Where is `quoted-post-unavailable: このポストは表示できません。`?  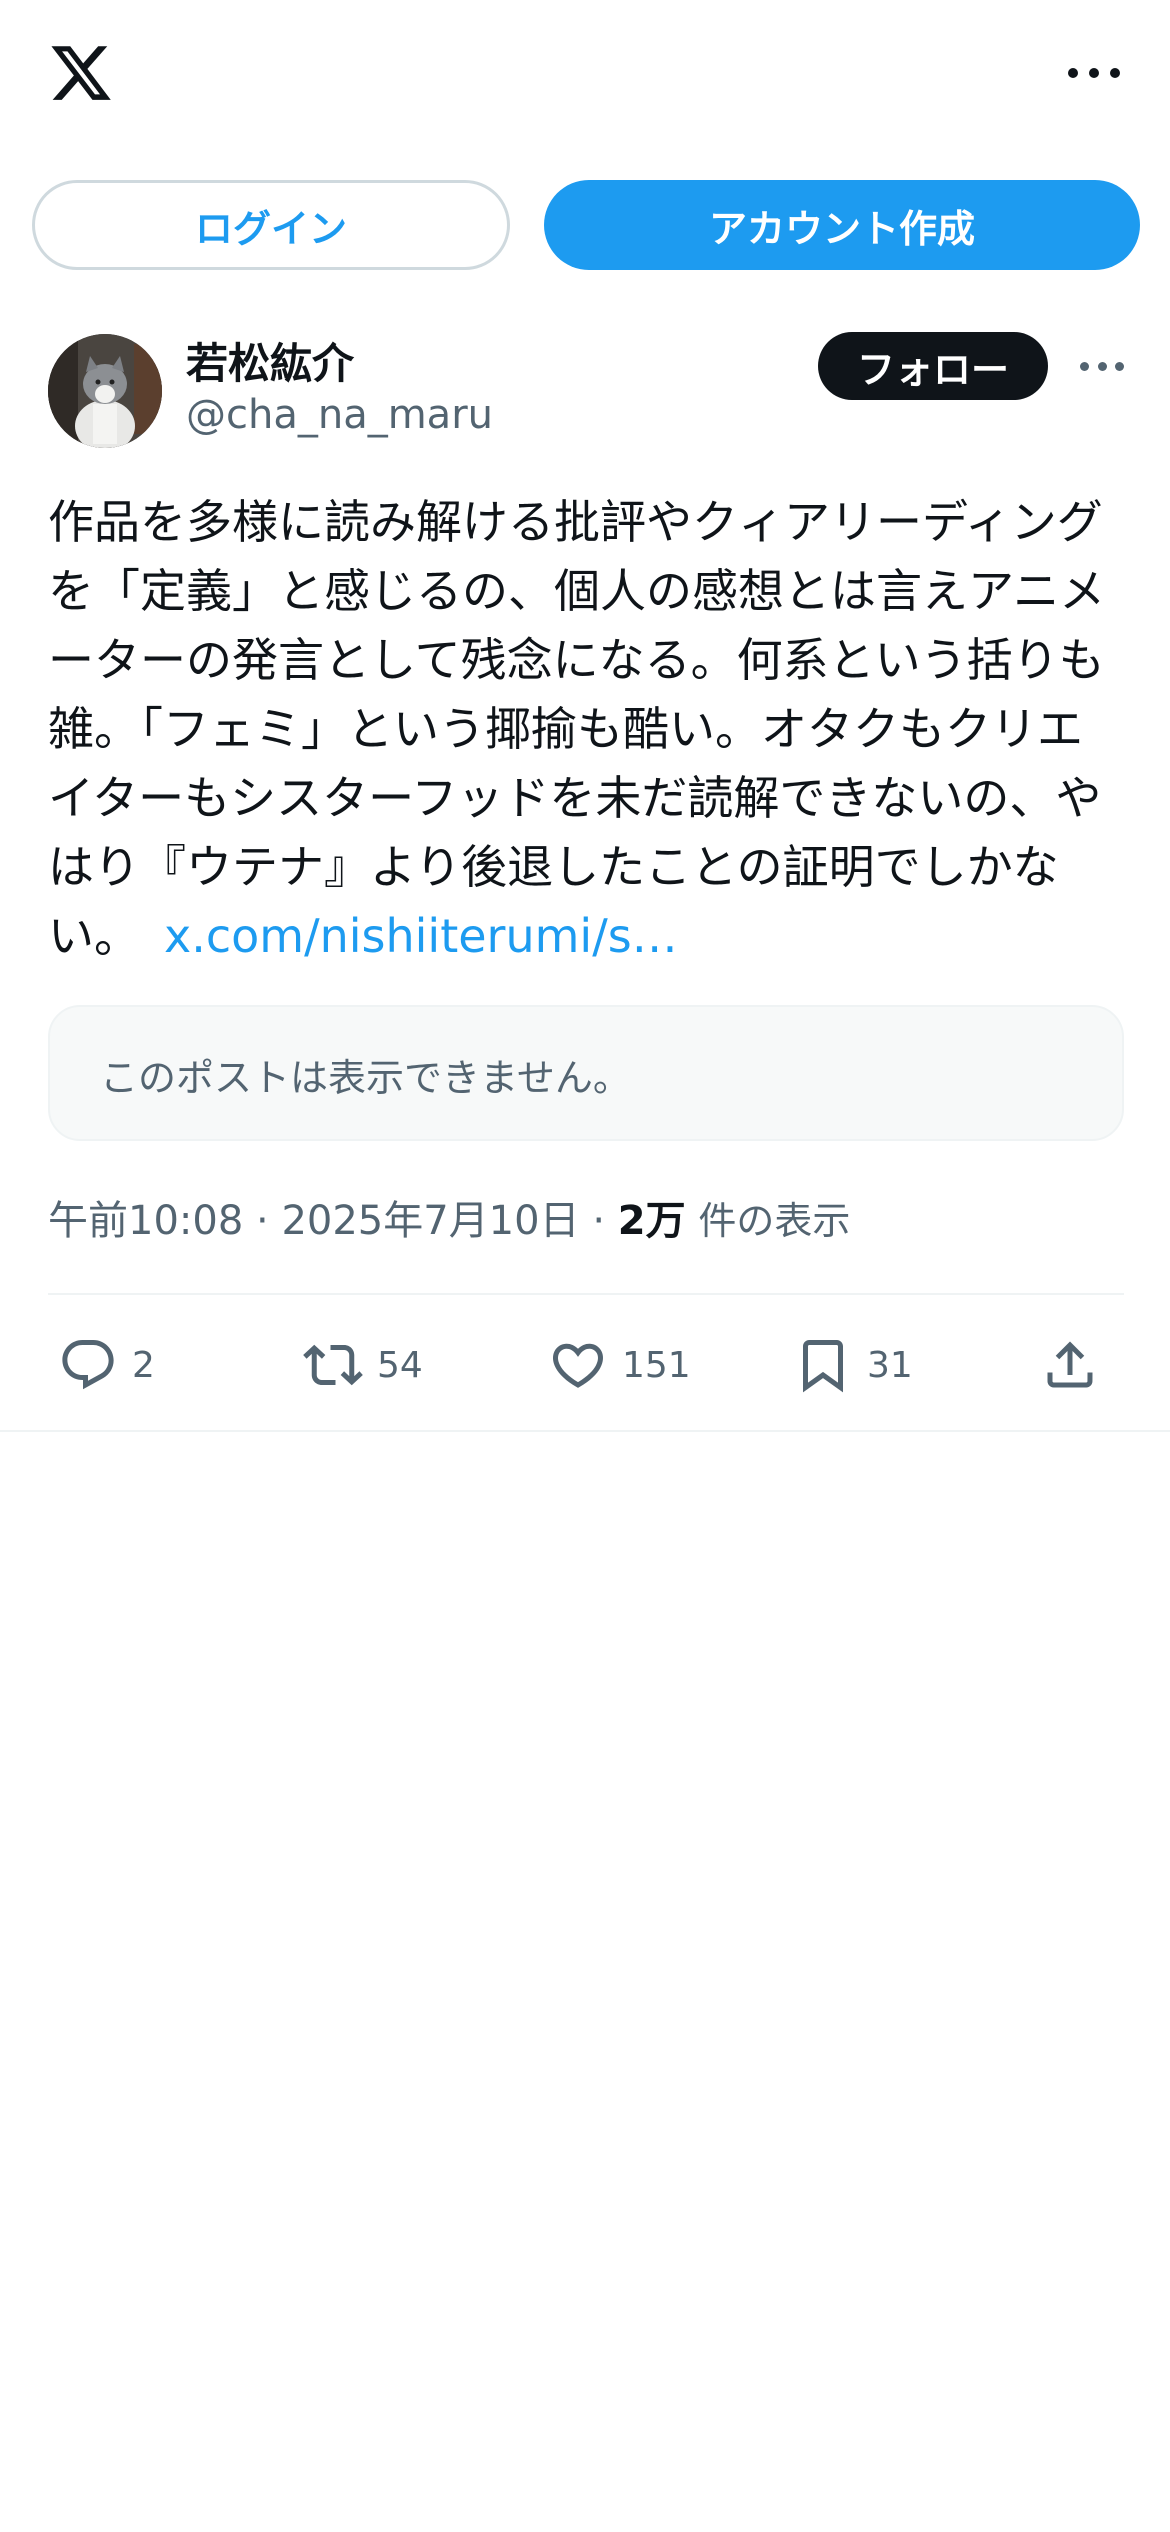
quoted-post-unavailable: このポストは表示できません。 is located at coordinates (586, 1073).